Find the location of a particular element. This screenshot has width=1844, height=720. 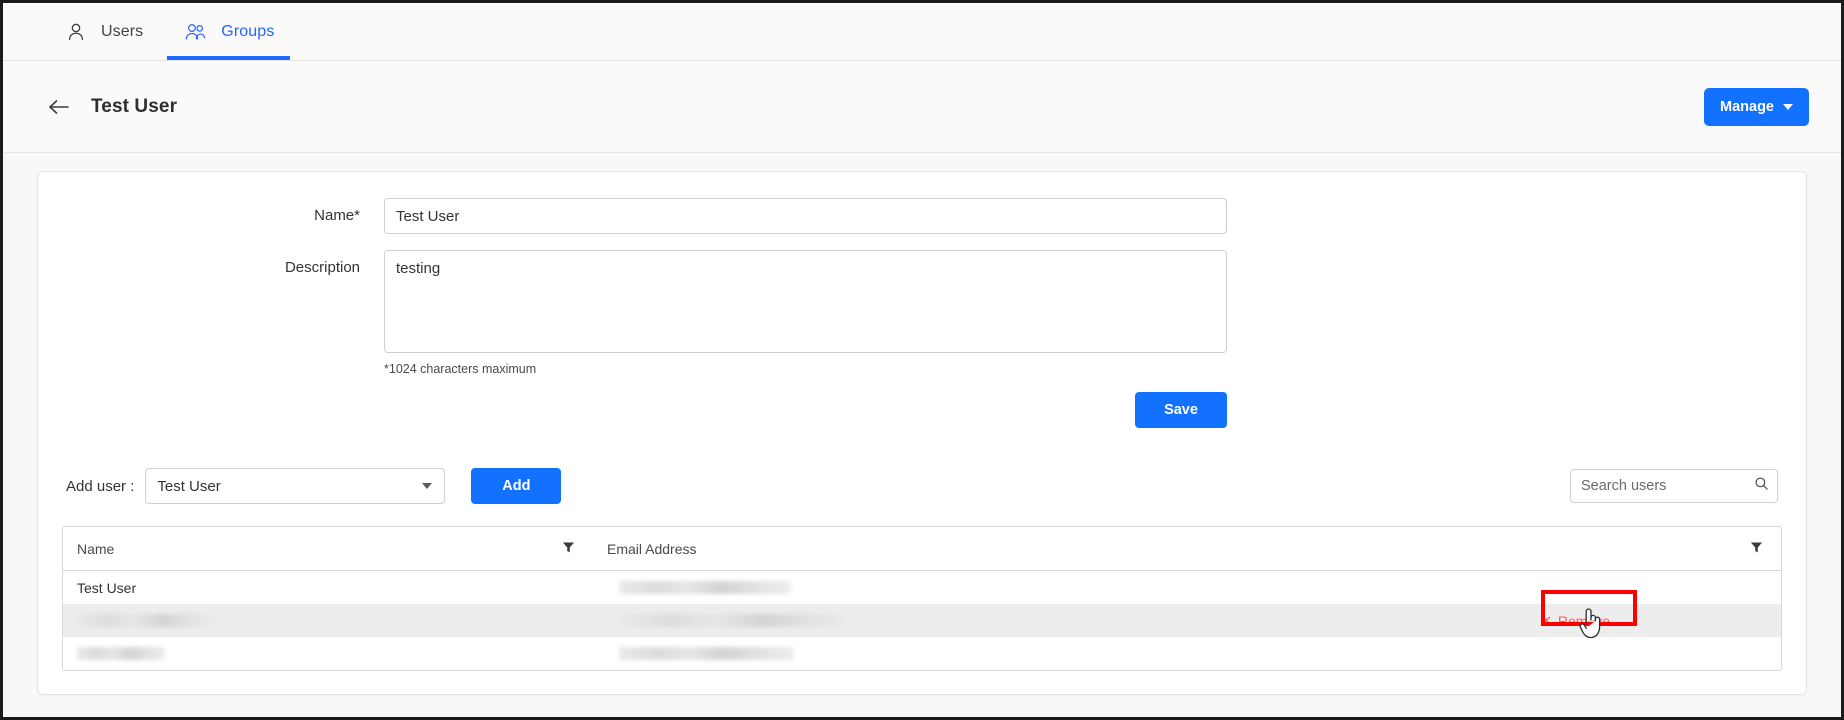

save-row: Save is located at coordinates (805, 410).